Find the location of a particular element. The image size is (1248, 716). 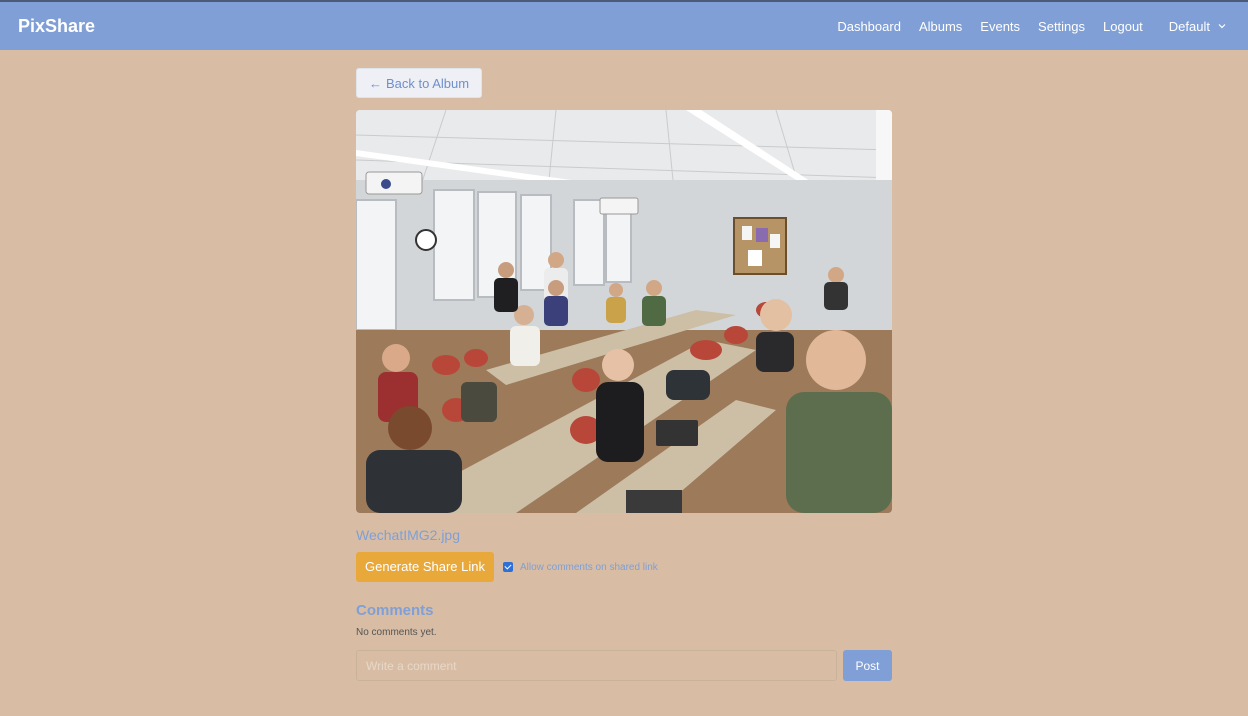

chevron-down-icon is located at coordinates (1222, 26).